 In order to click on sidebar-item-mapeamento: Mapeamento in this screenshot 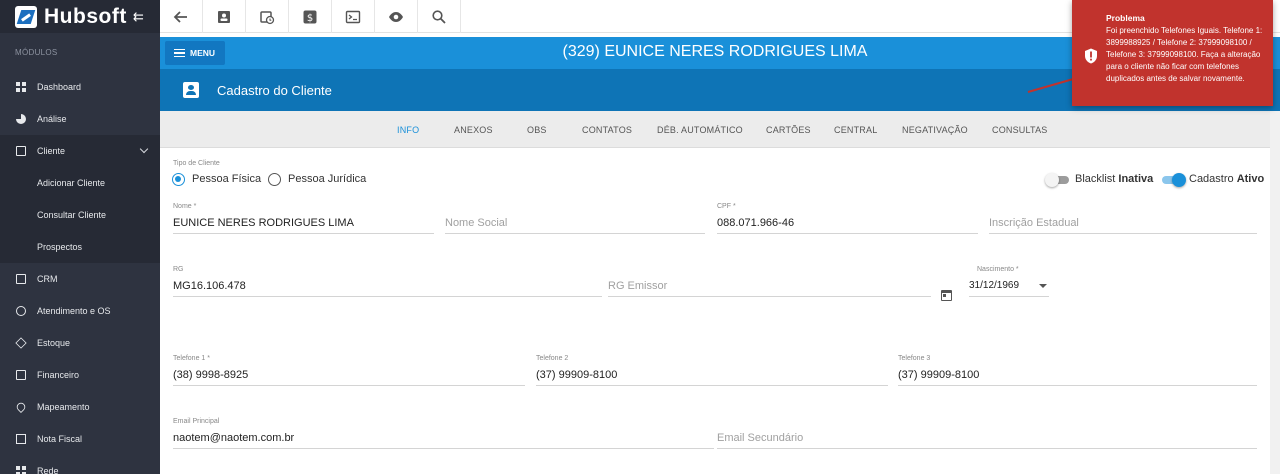, I will do `click(80, 407)`.